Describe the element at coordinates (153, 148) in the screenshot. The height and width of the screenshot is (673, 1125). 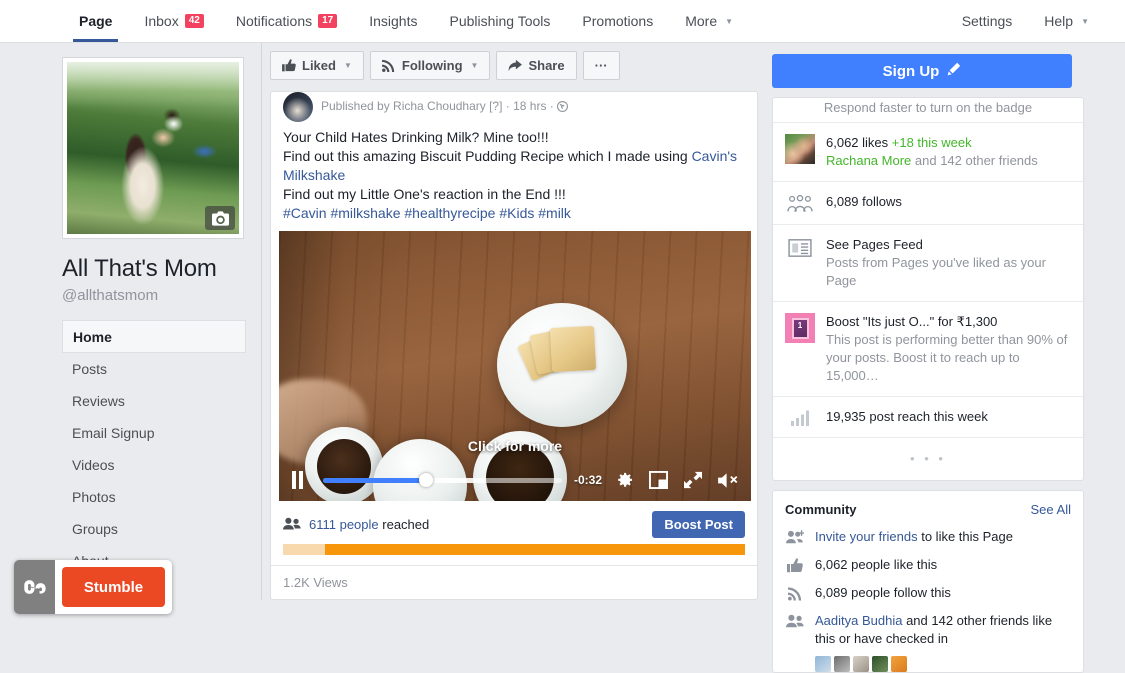
I see `profile-picture-frame` at that location.